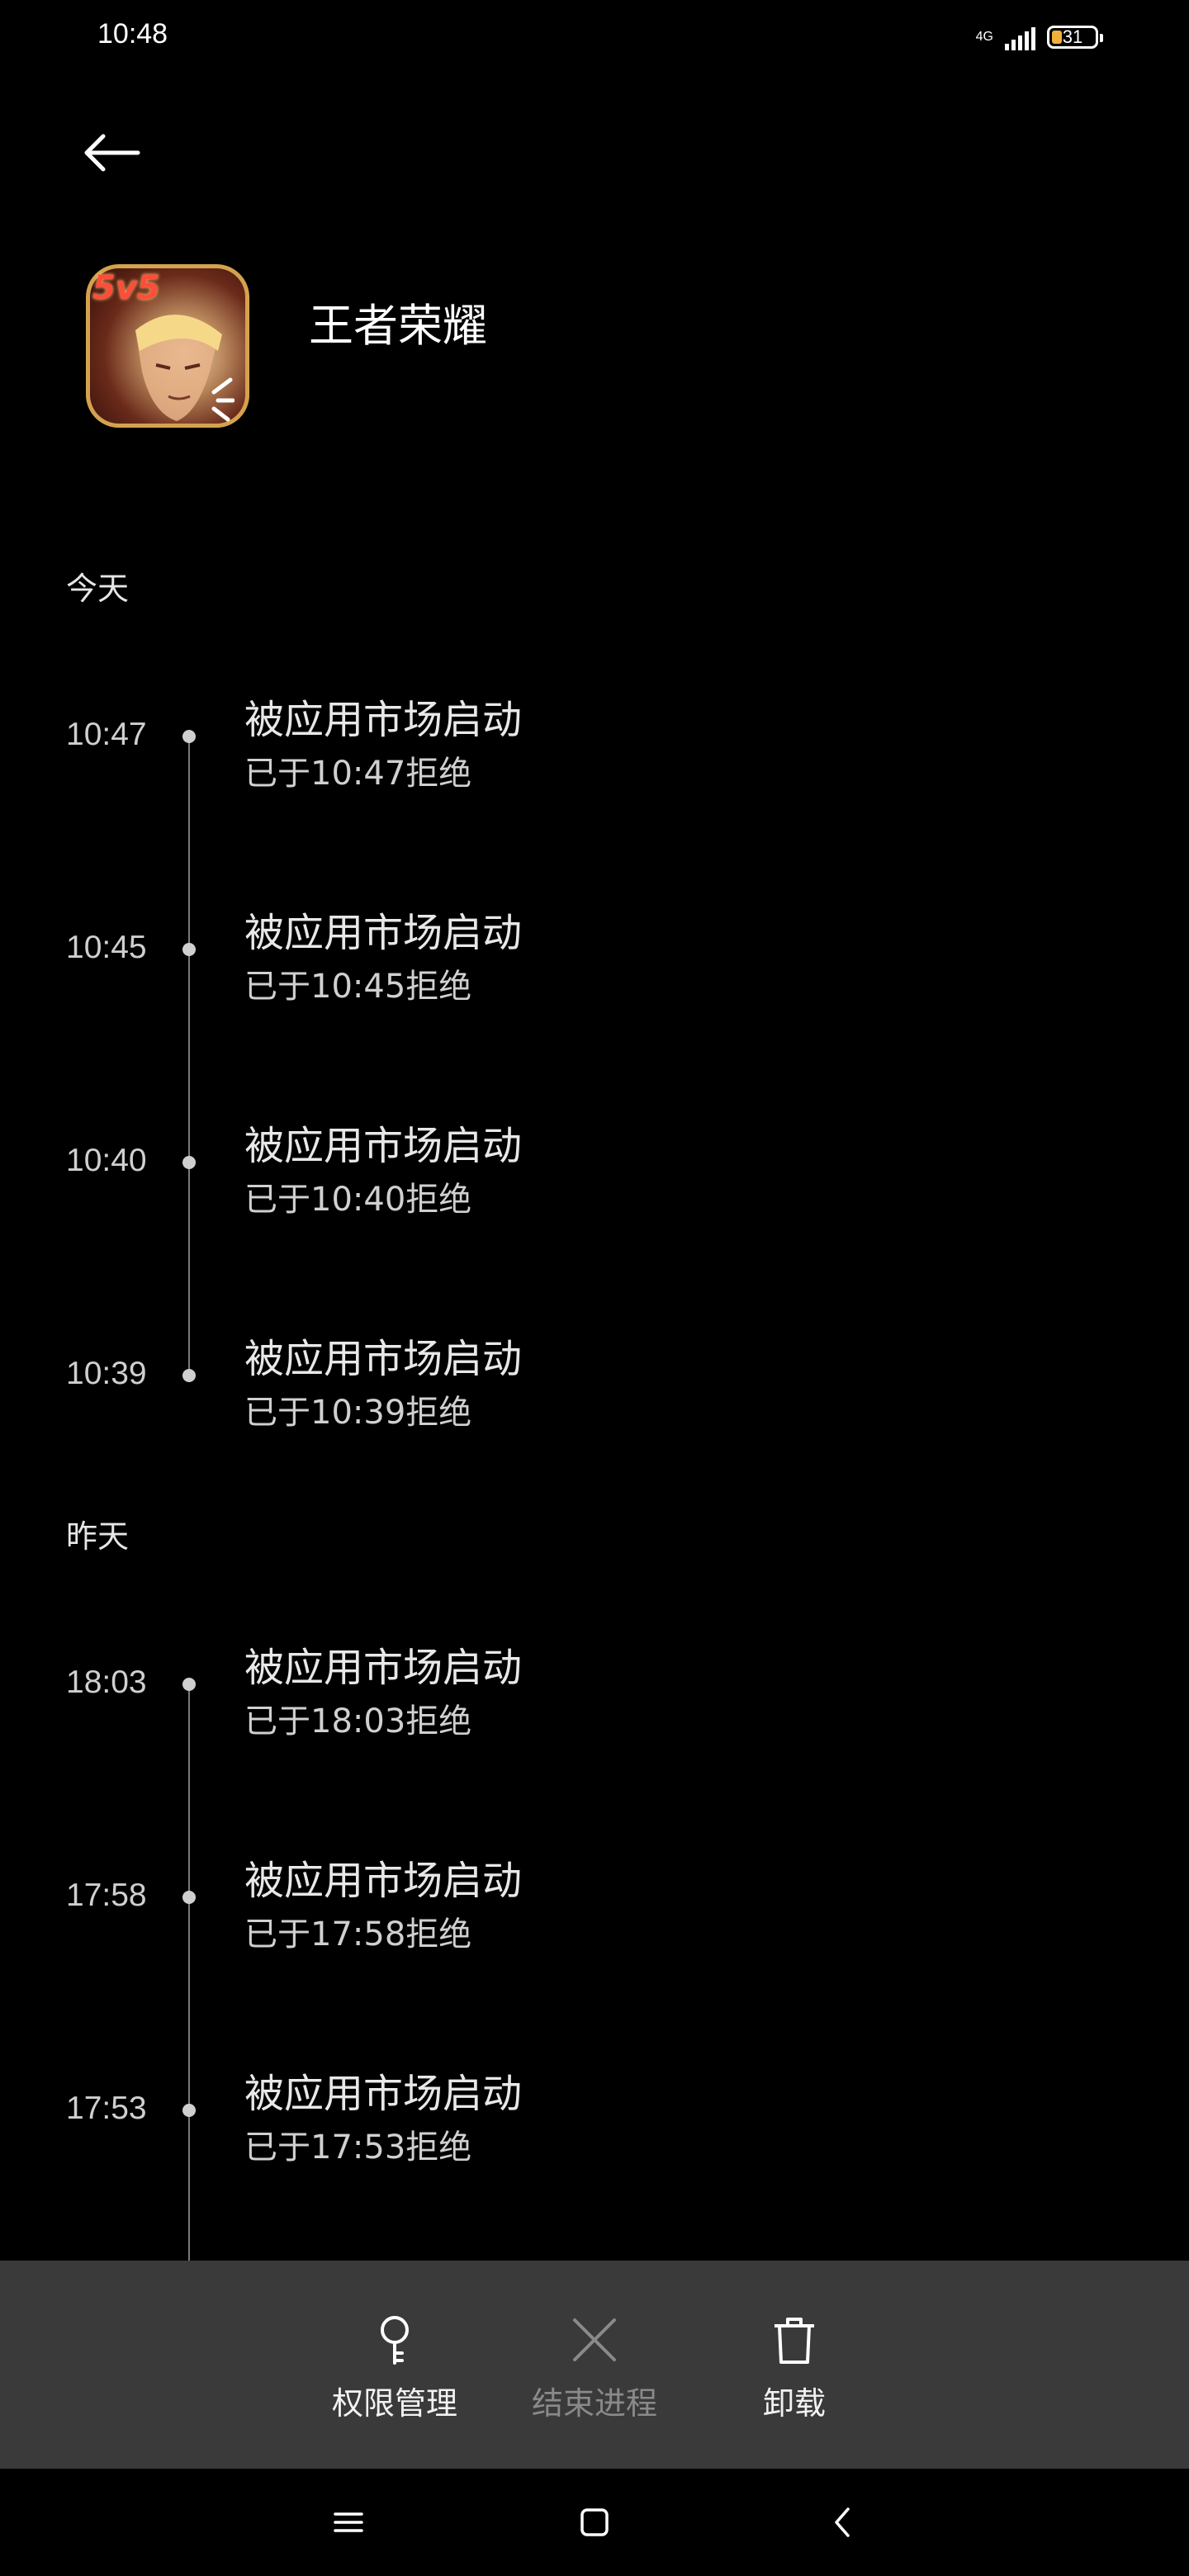  Describe the element at coordinates (398, 326) in the screenshot. I see `app-name: 王者荣耀` at that location.